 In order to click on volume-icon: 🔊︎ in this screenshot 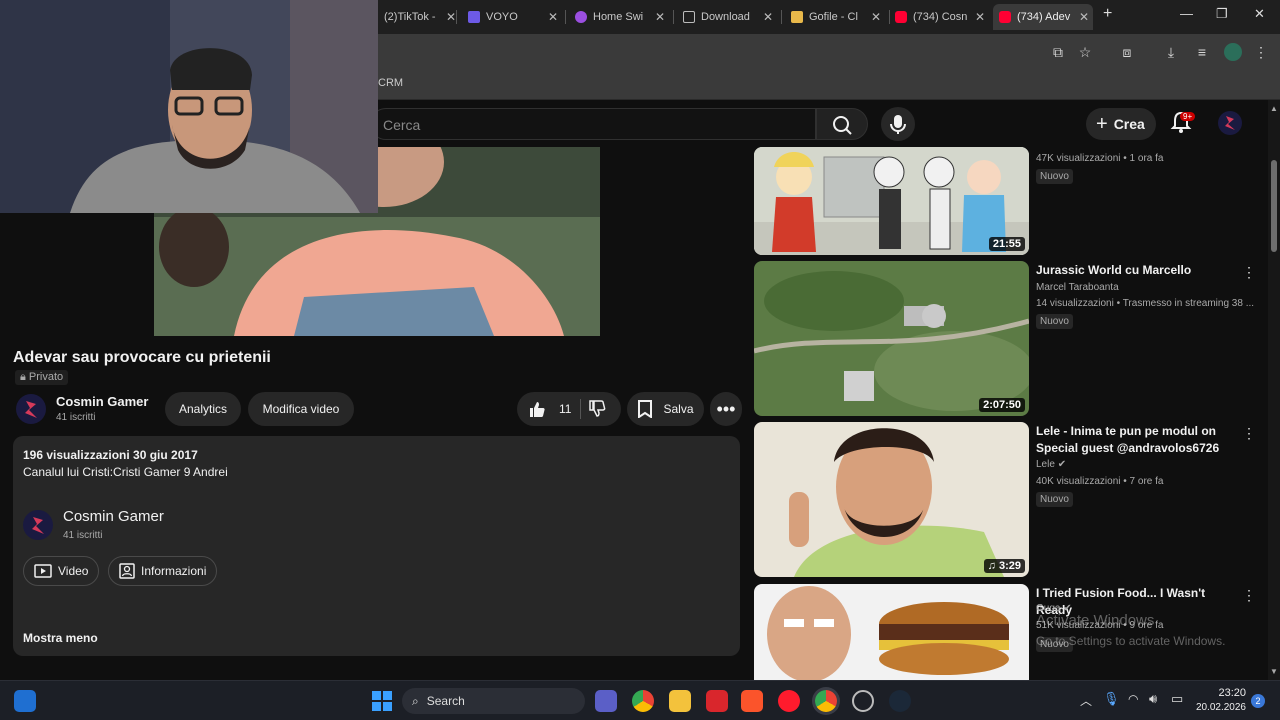, I will do `click(1153, 699)`.